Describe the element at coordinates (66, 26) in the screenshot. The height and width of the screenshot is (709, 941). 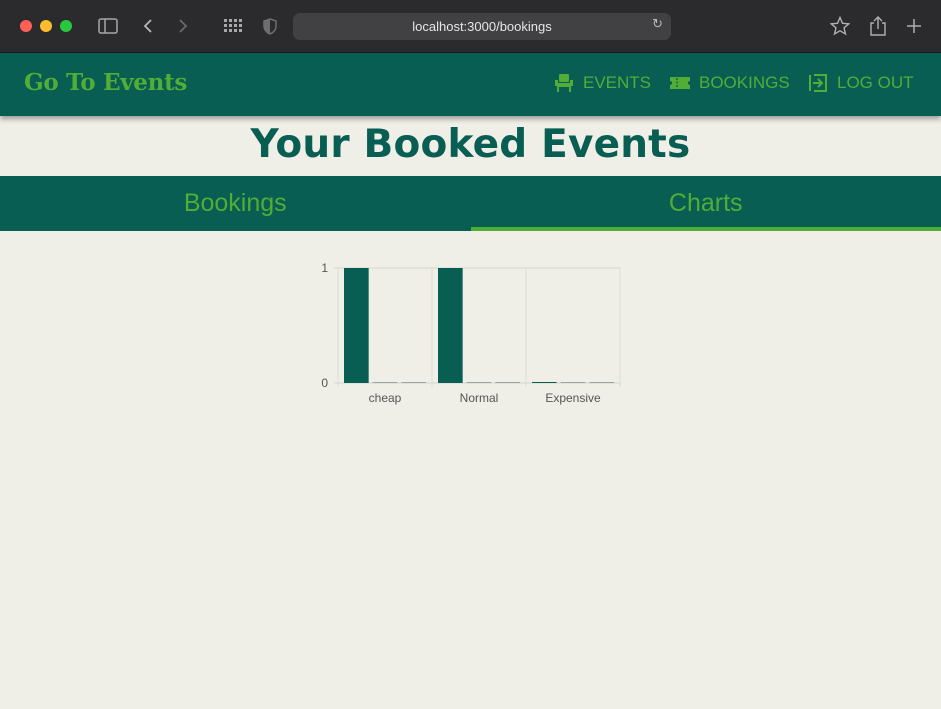
I see `zoom-window-button` at that location.